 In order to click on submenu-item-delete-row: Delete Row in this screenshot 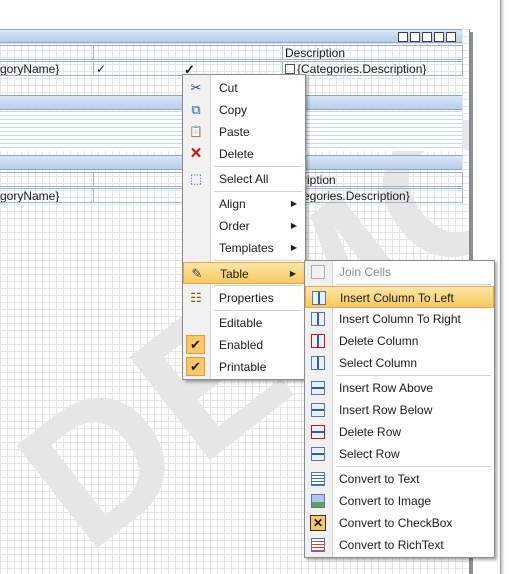, I will do `click(399, 432)`.